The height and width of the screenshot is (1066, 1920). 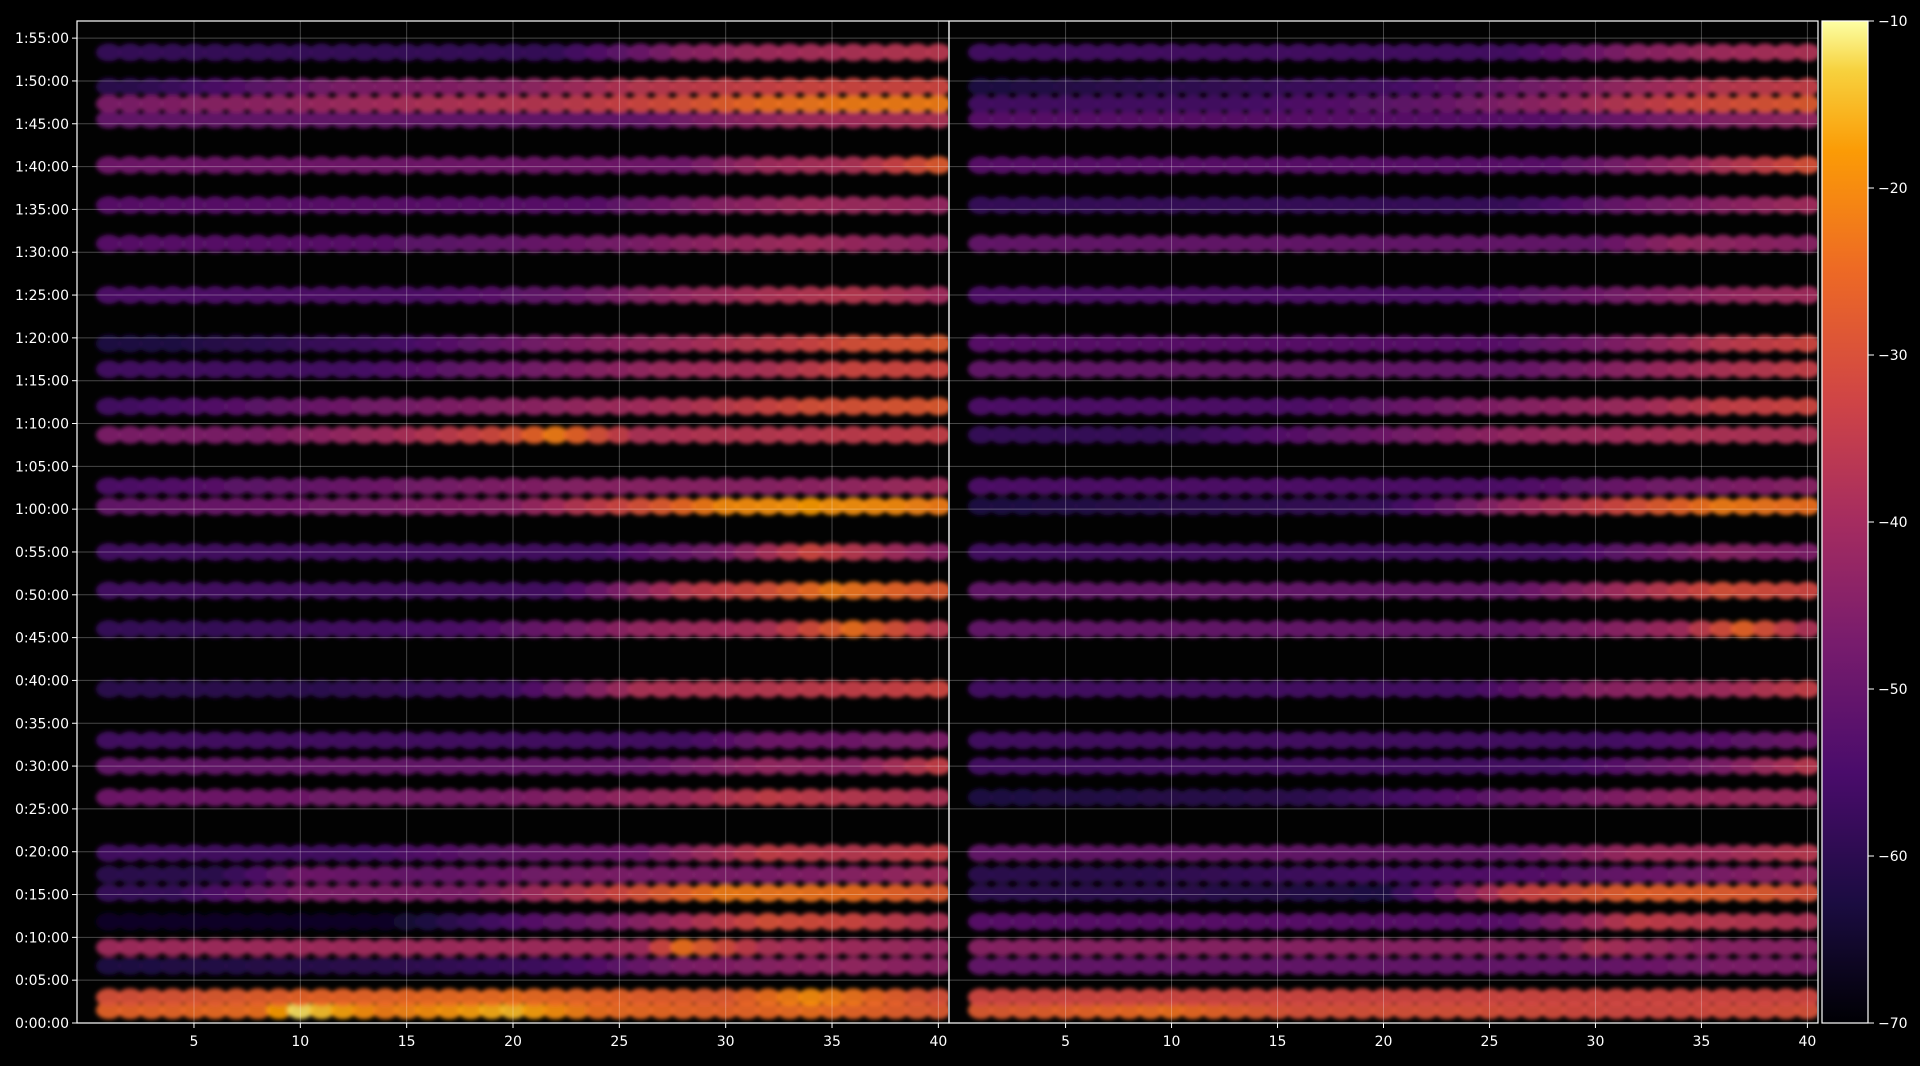 What do you see at coordinates (1893, 189) in the screenshot?
I see `colorbar-tick-label: −20` at bounding box center [1893, 189].